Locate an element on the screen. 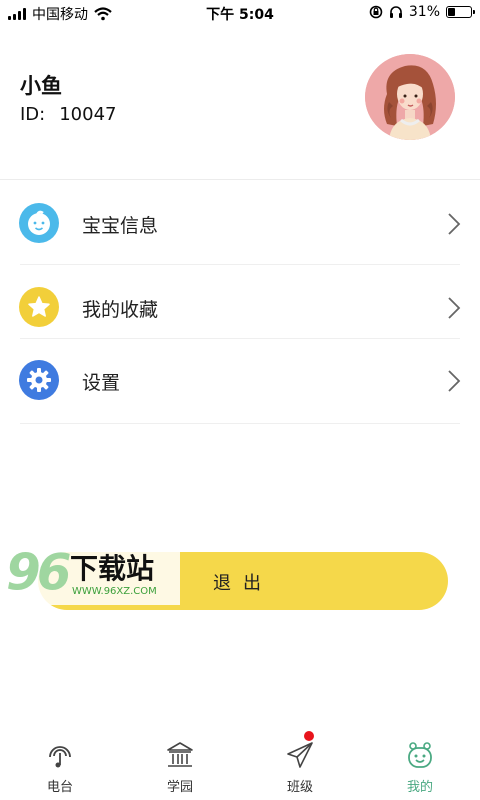  status-bar: 中国移动 下午 5:04 31% is located at coordinates (240, 13).